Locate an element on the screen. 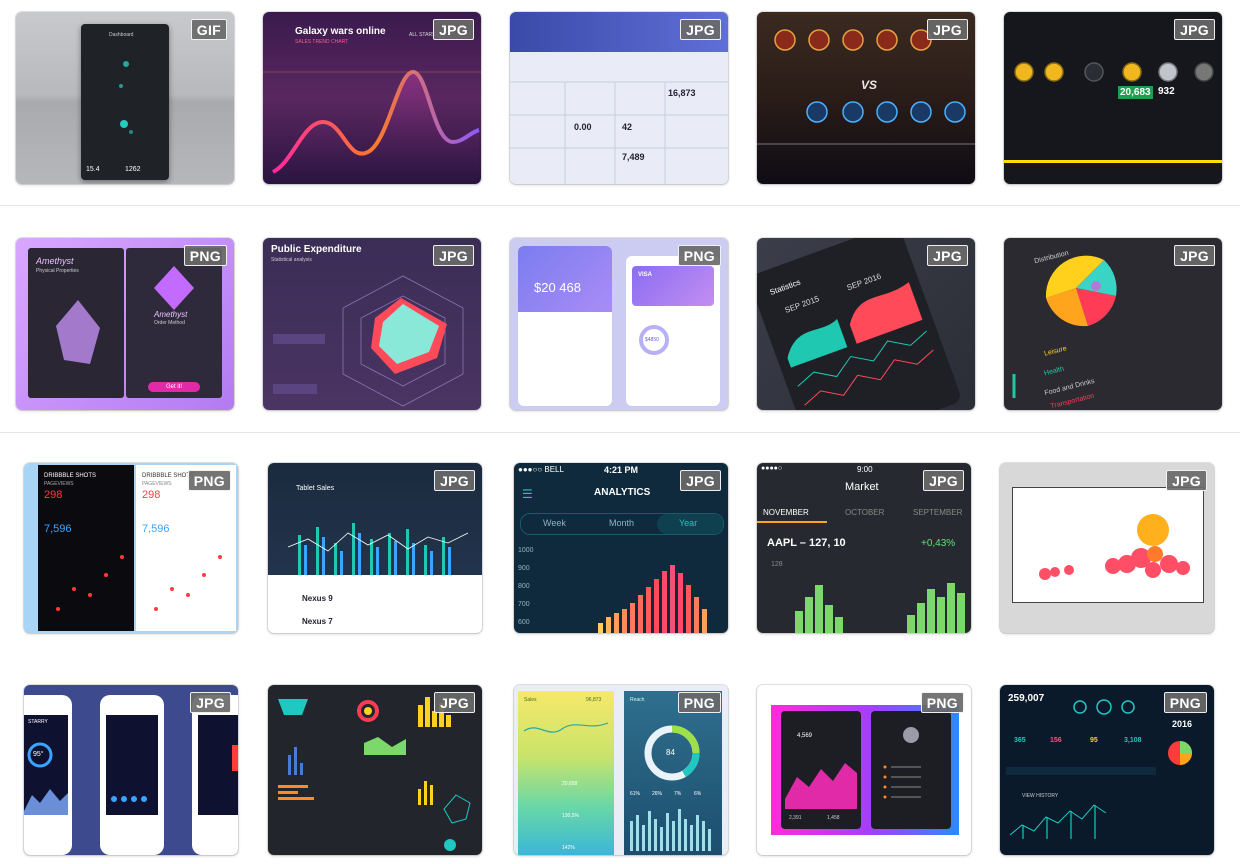 The width and height of the screenshot is (1240, 864). stat-value: 3,108 is located at coordinates (1133, 740).